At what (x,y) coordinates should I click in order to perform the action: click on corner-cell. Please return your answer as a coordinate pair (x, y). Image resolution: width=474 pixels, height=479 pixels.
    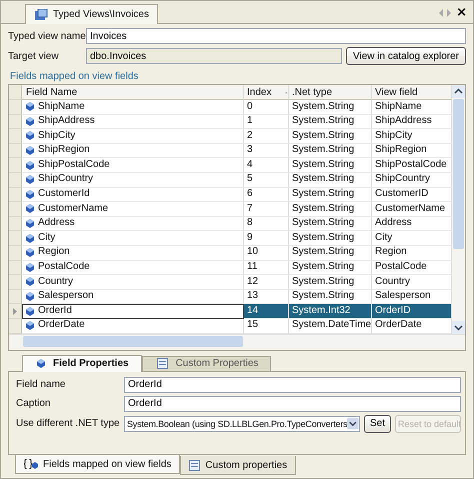
    Looking at the image, I should click on (15, 92).